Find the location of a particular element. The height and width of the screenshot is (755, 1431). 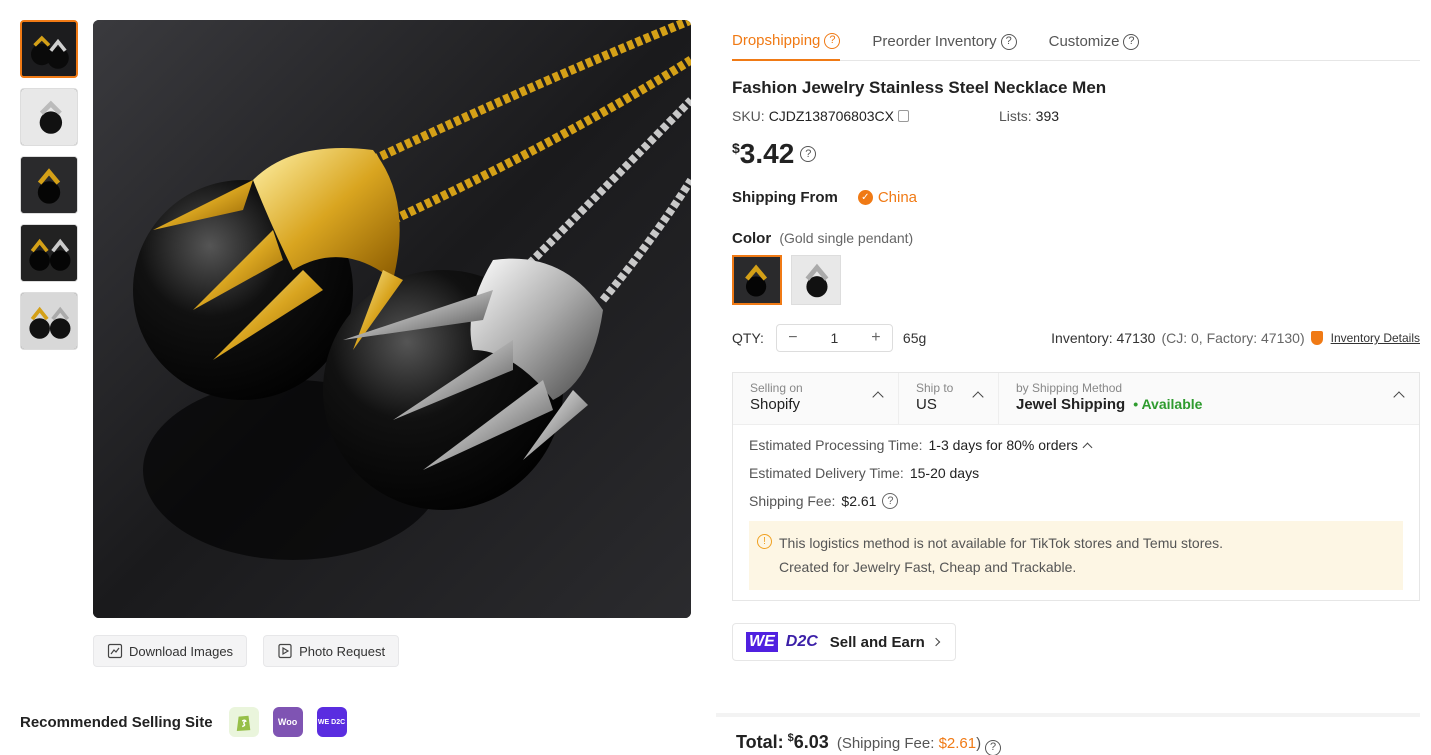

fee-label: Shipping Fee: is located at coordinates (792, 501).